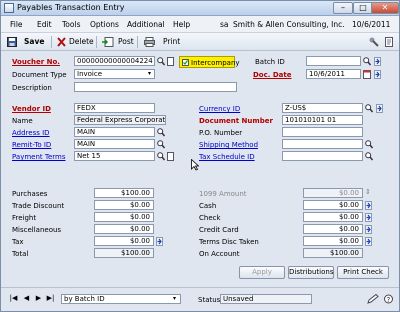 The height and width of the screenshot is (312, 400). I want to click on vendor-name-field: Federal Express Corporation, so click(120, 120).